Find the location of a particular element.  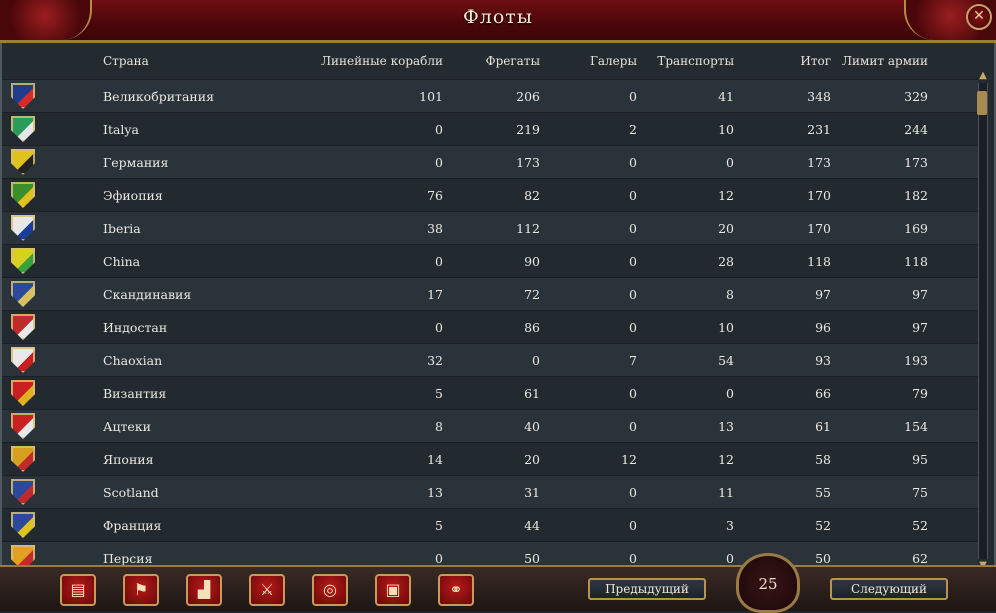

army-limit-value: 154 is located at coordinates (916, 426).